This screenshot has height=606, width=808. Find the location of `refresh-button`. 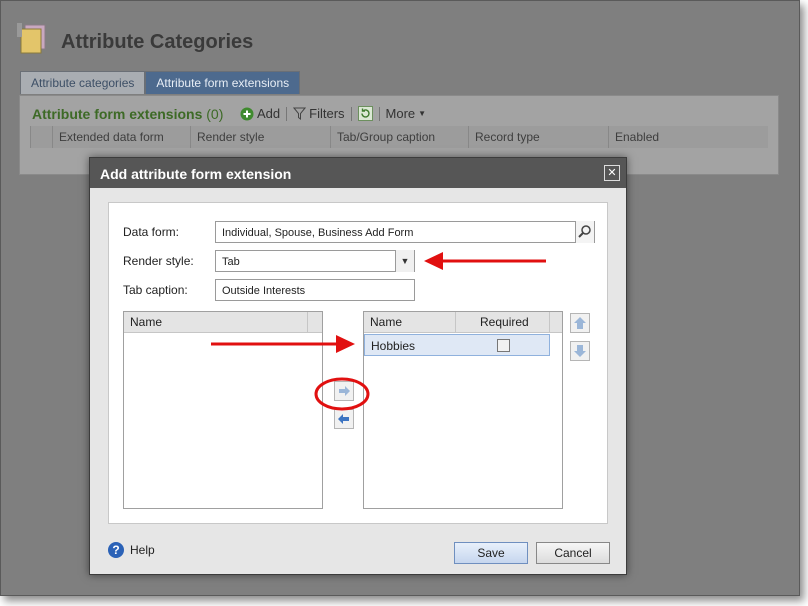

refresh-button is located at coordinates (365, 113).